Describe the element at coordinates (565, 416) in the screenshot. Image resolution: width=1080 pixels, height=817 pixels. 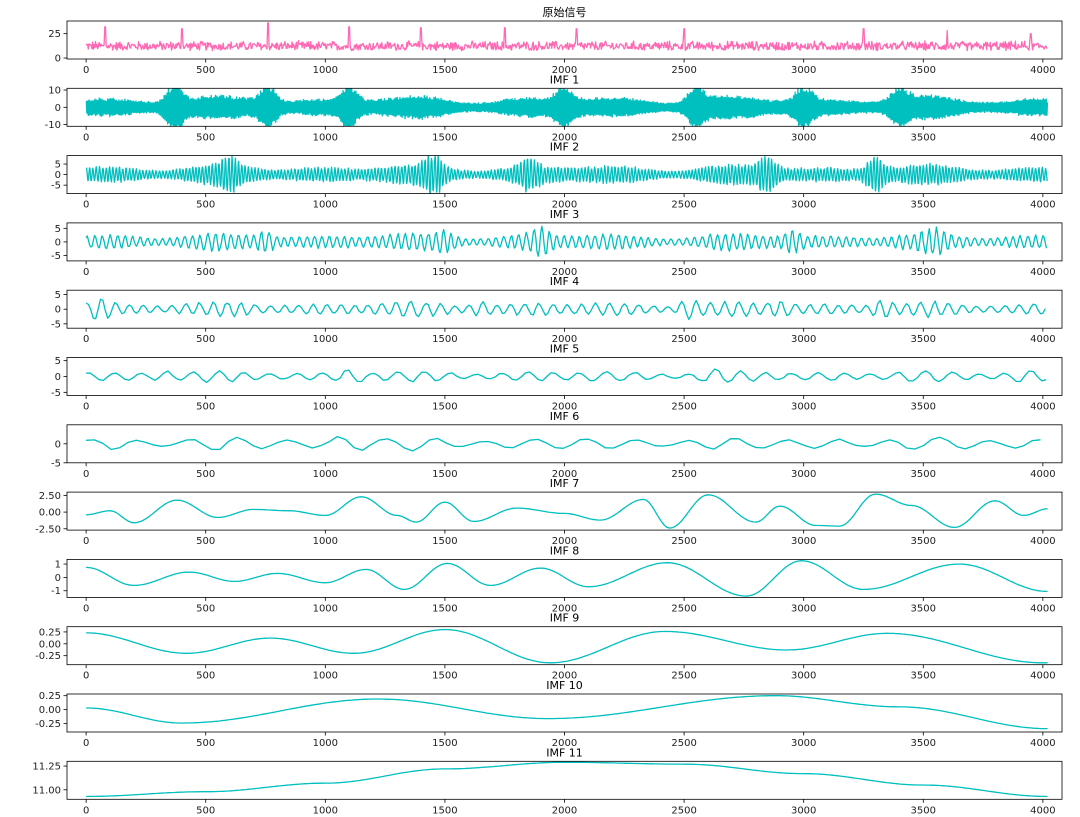
I see `subplot-title: IMF 6` at that location.